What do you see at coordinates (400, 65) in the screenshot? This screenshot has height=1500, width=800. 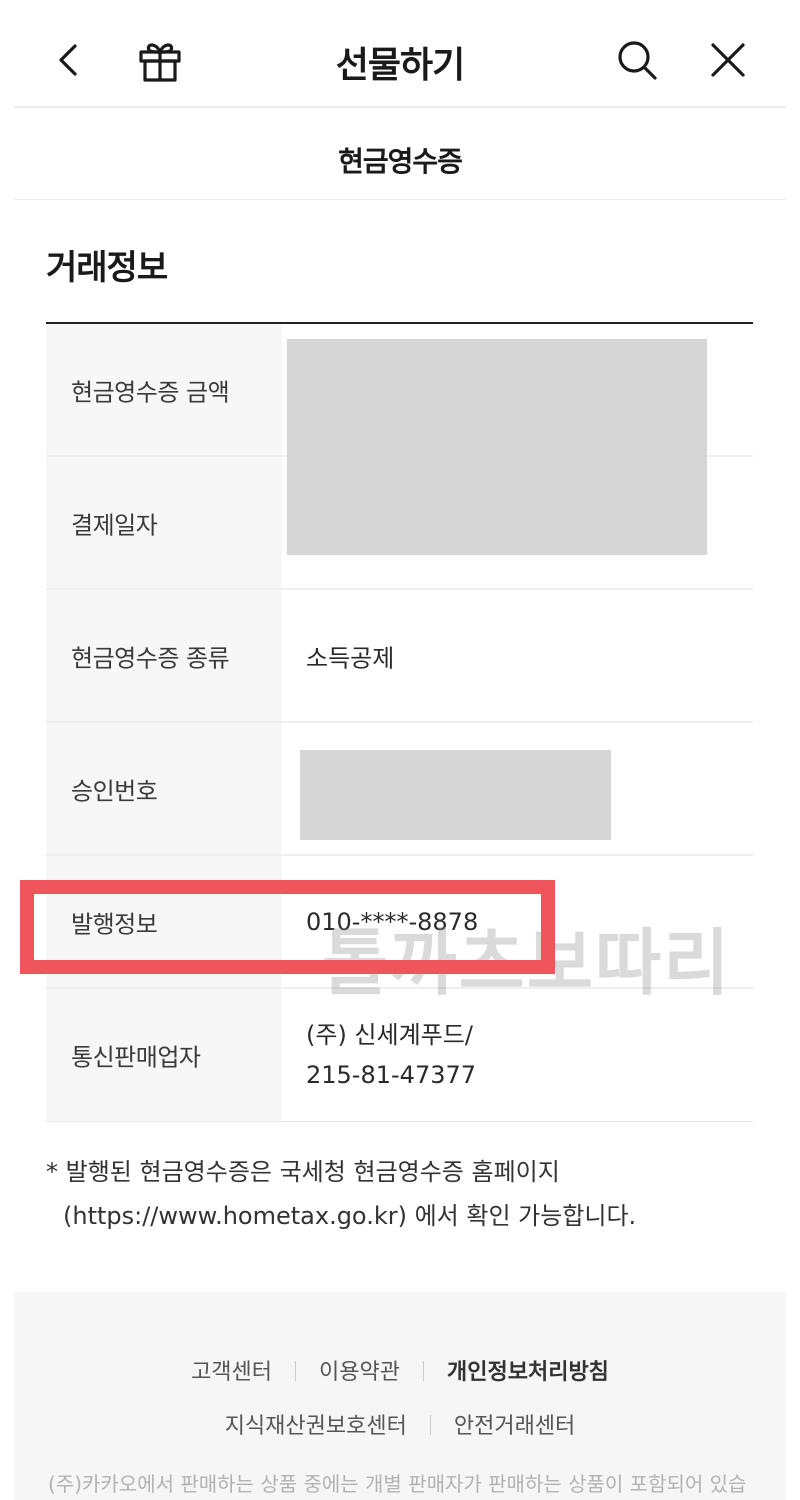 I see `page-title: 선물하기` at bounding box center [400, 65].